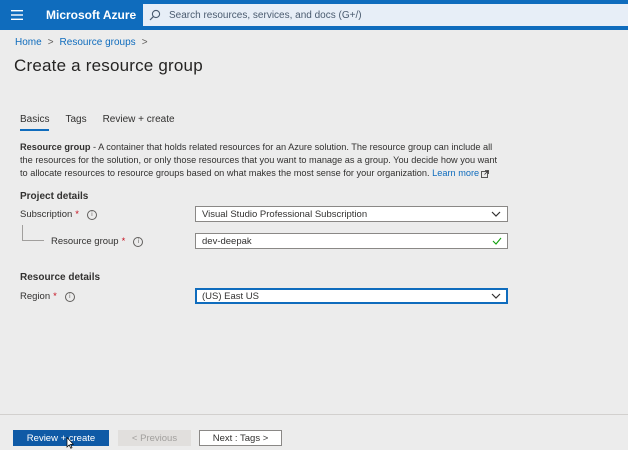 This screenshot has height=450, width=628. I want to click on project-details-heading: Project details, so click(54, 196).